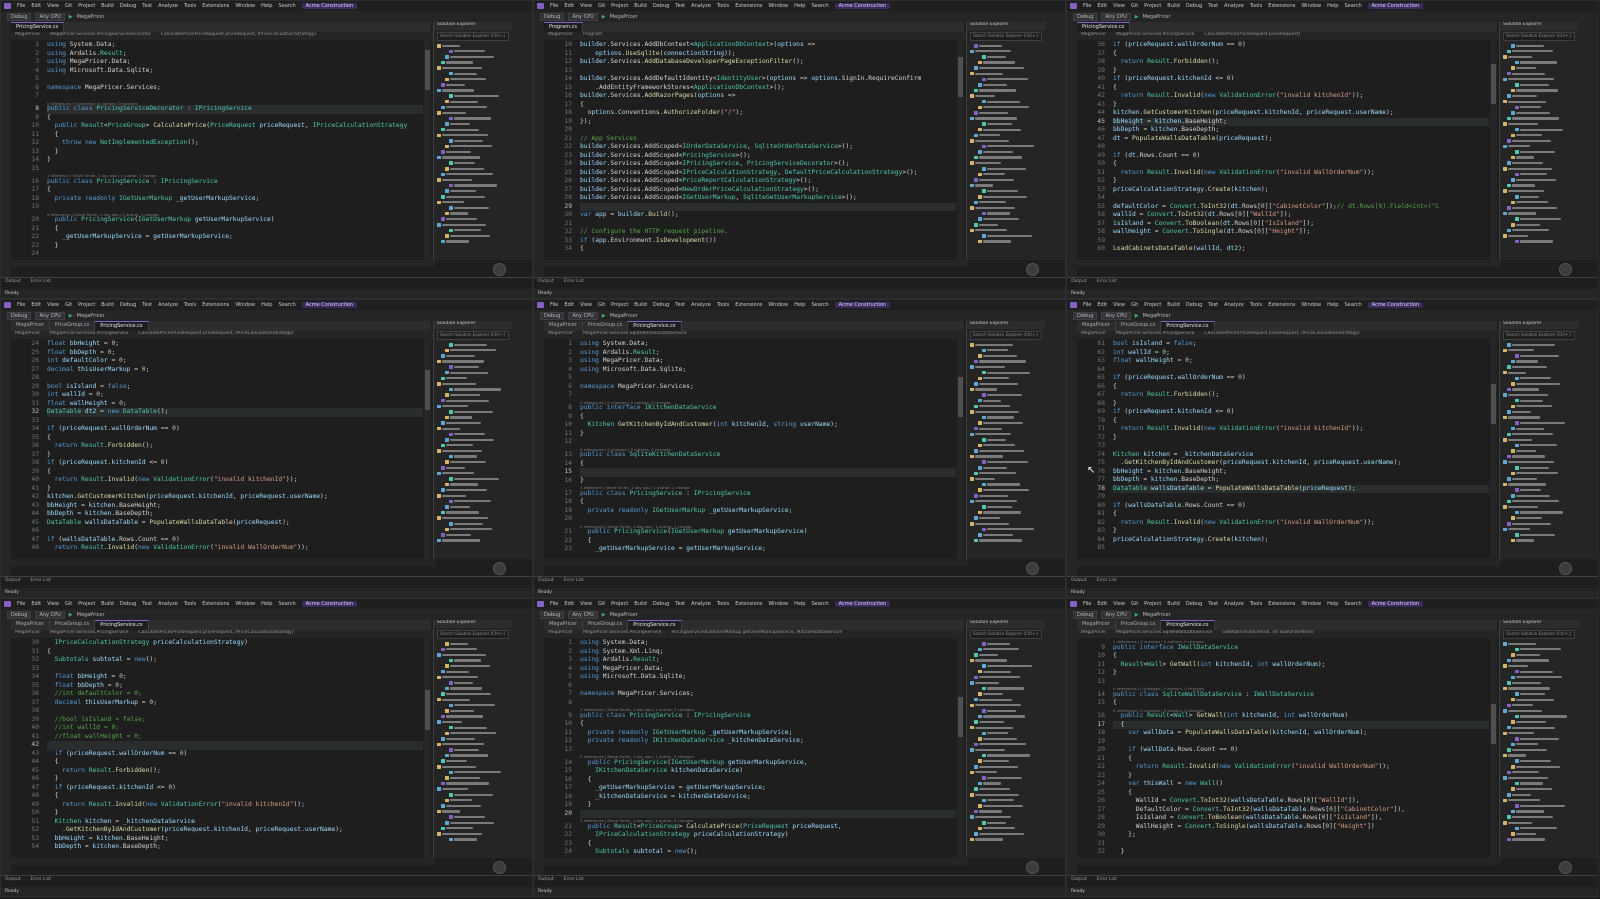 This screenshot has width=1600, height=899. I want to click on menu-item: Git, so click(1134, 604).